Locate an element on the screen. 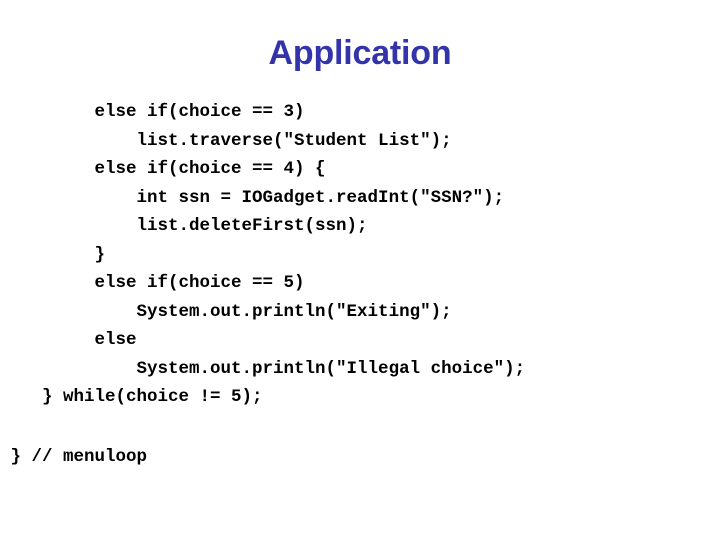 Image resolution: width=720 pixels, height=540 pixels. code-line: } while(choice != 5); is located at coordinates (131, 397).